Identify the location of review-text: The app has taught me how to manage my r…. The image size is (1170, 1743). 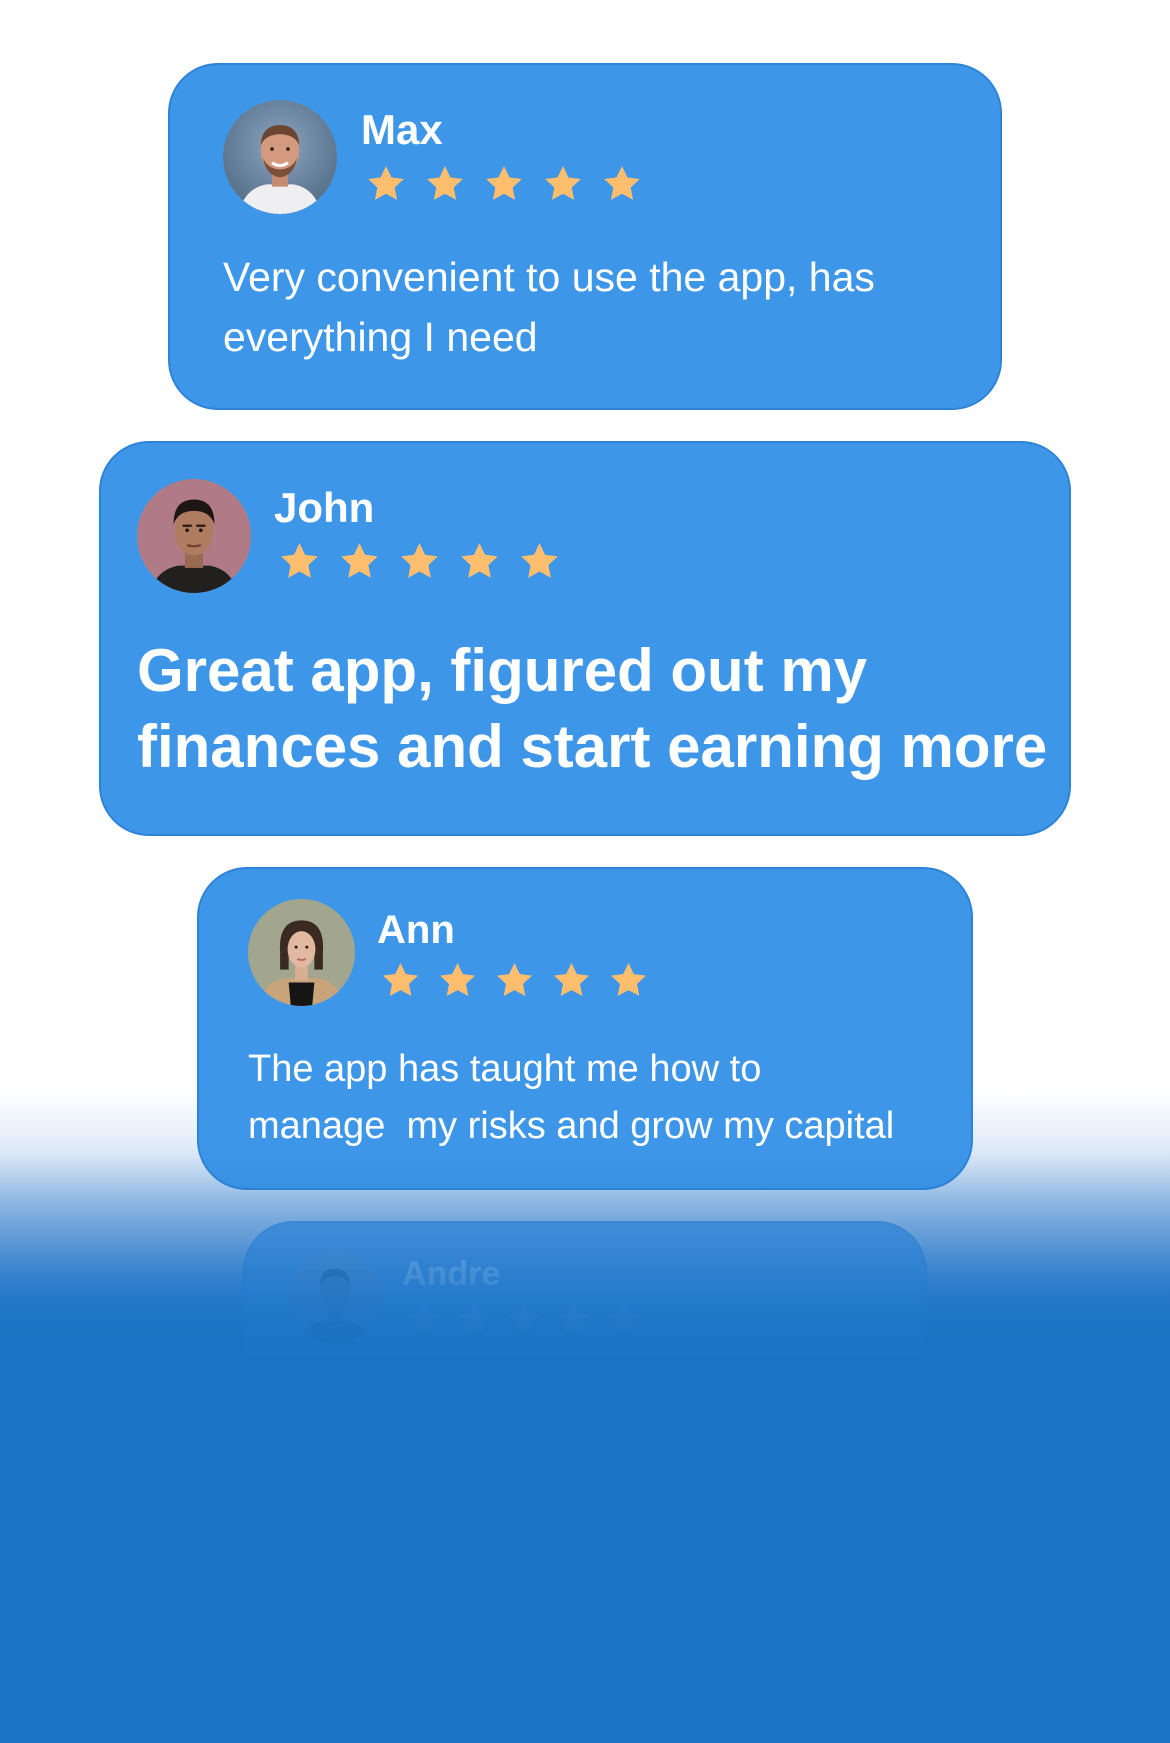
(571, 1098).